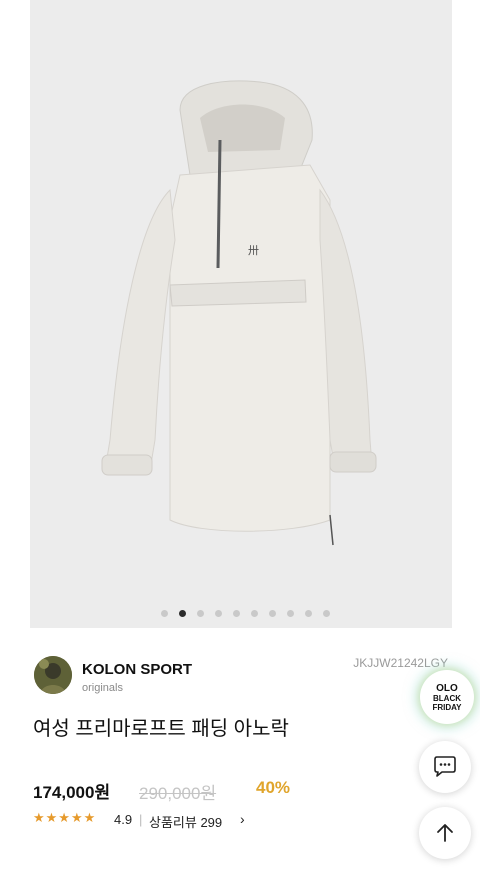 This screenshot has height=869, width=480. I want to click on scroll-top-button, so click(445, 833).